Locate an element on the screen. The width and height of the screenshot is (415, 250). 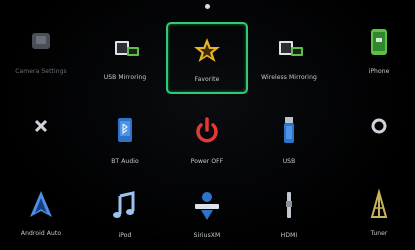
bluetooth-audio-icon is located at coordinates (125, 133).